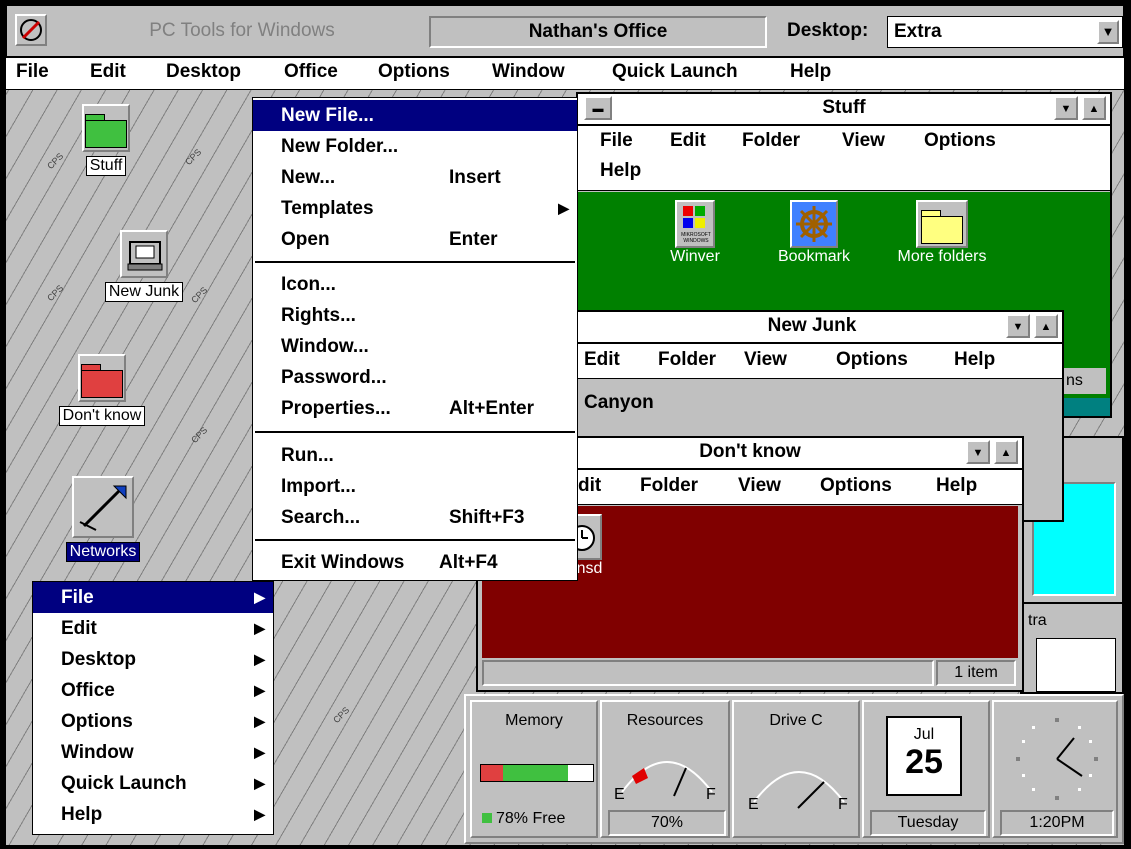 This screenshot has width=1131, height=849. What do you see at coordinates (31, 30) in the screenshot?
I see `system-menu-icon` at bounding box center [31, 30].